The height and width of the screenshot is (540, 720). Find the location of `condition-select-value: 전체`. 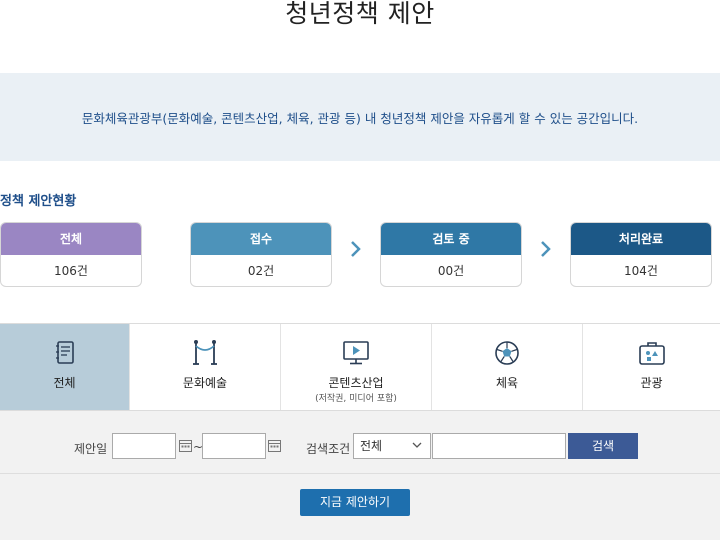

condition-select-value: 전체 is located at coordinates (371, 446).